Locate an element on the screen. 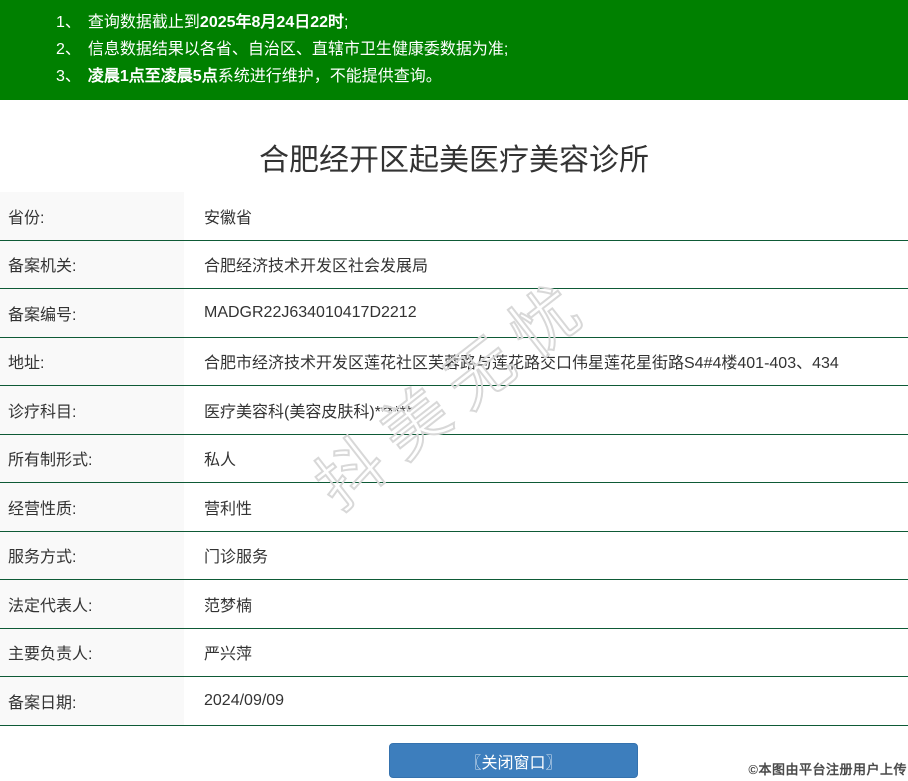  row-value: 私人 is located at coordinates (220, 461).